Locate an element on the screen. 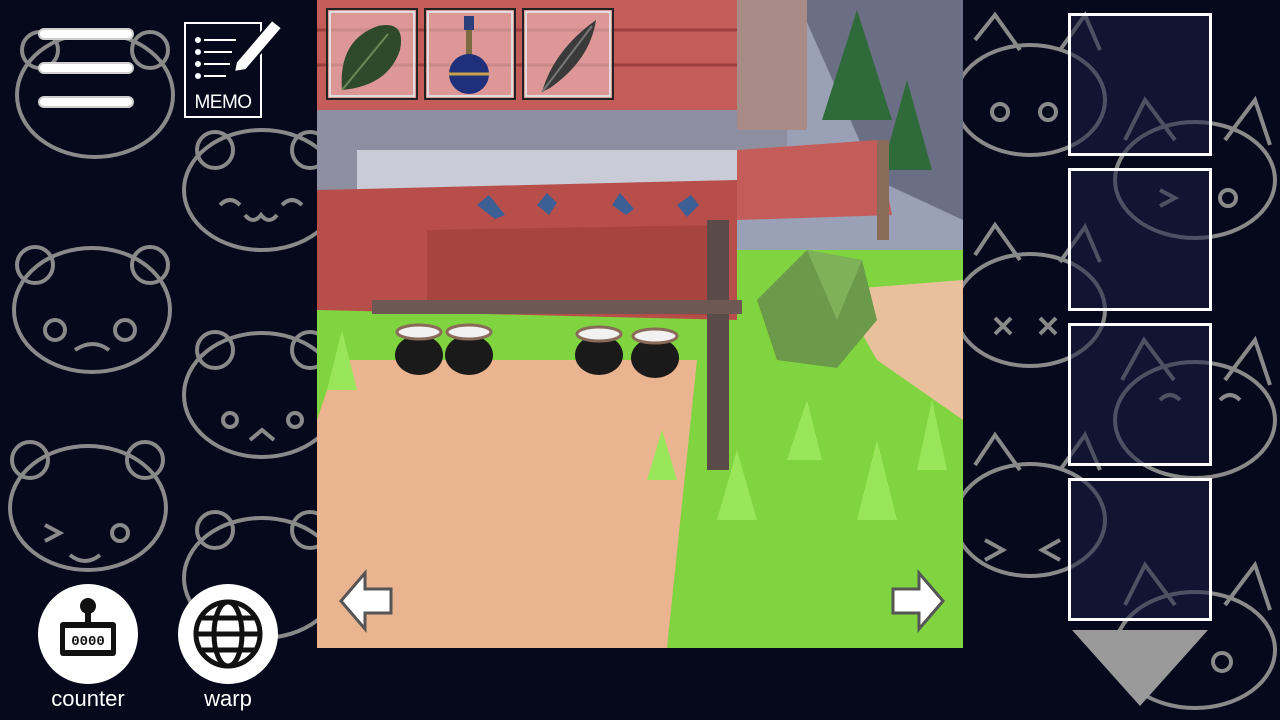 The image size is (1280, 720). memo-label: MEMO is located at coordinates (223, 102).